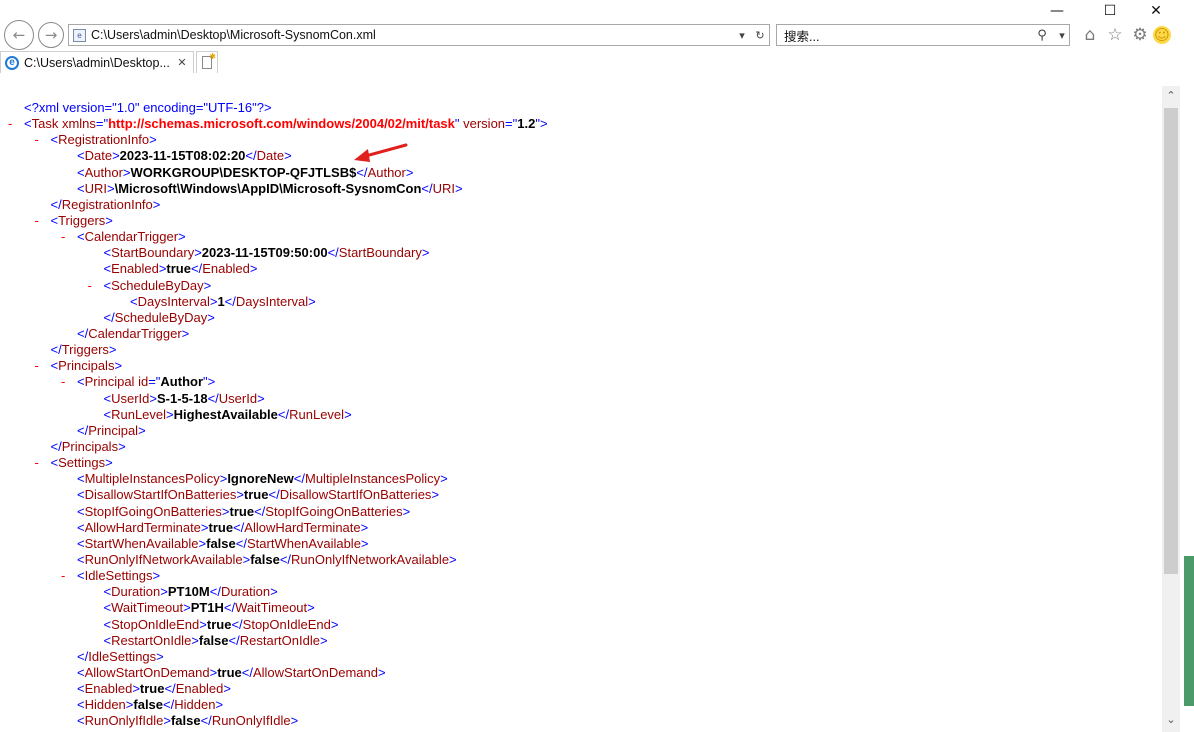  What do you see at coordinates (1062, 35) in the screenshot?
I see `search-dropdown-icon: ▾` at bounding box center [1062, 35].